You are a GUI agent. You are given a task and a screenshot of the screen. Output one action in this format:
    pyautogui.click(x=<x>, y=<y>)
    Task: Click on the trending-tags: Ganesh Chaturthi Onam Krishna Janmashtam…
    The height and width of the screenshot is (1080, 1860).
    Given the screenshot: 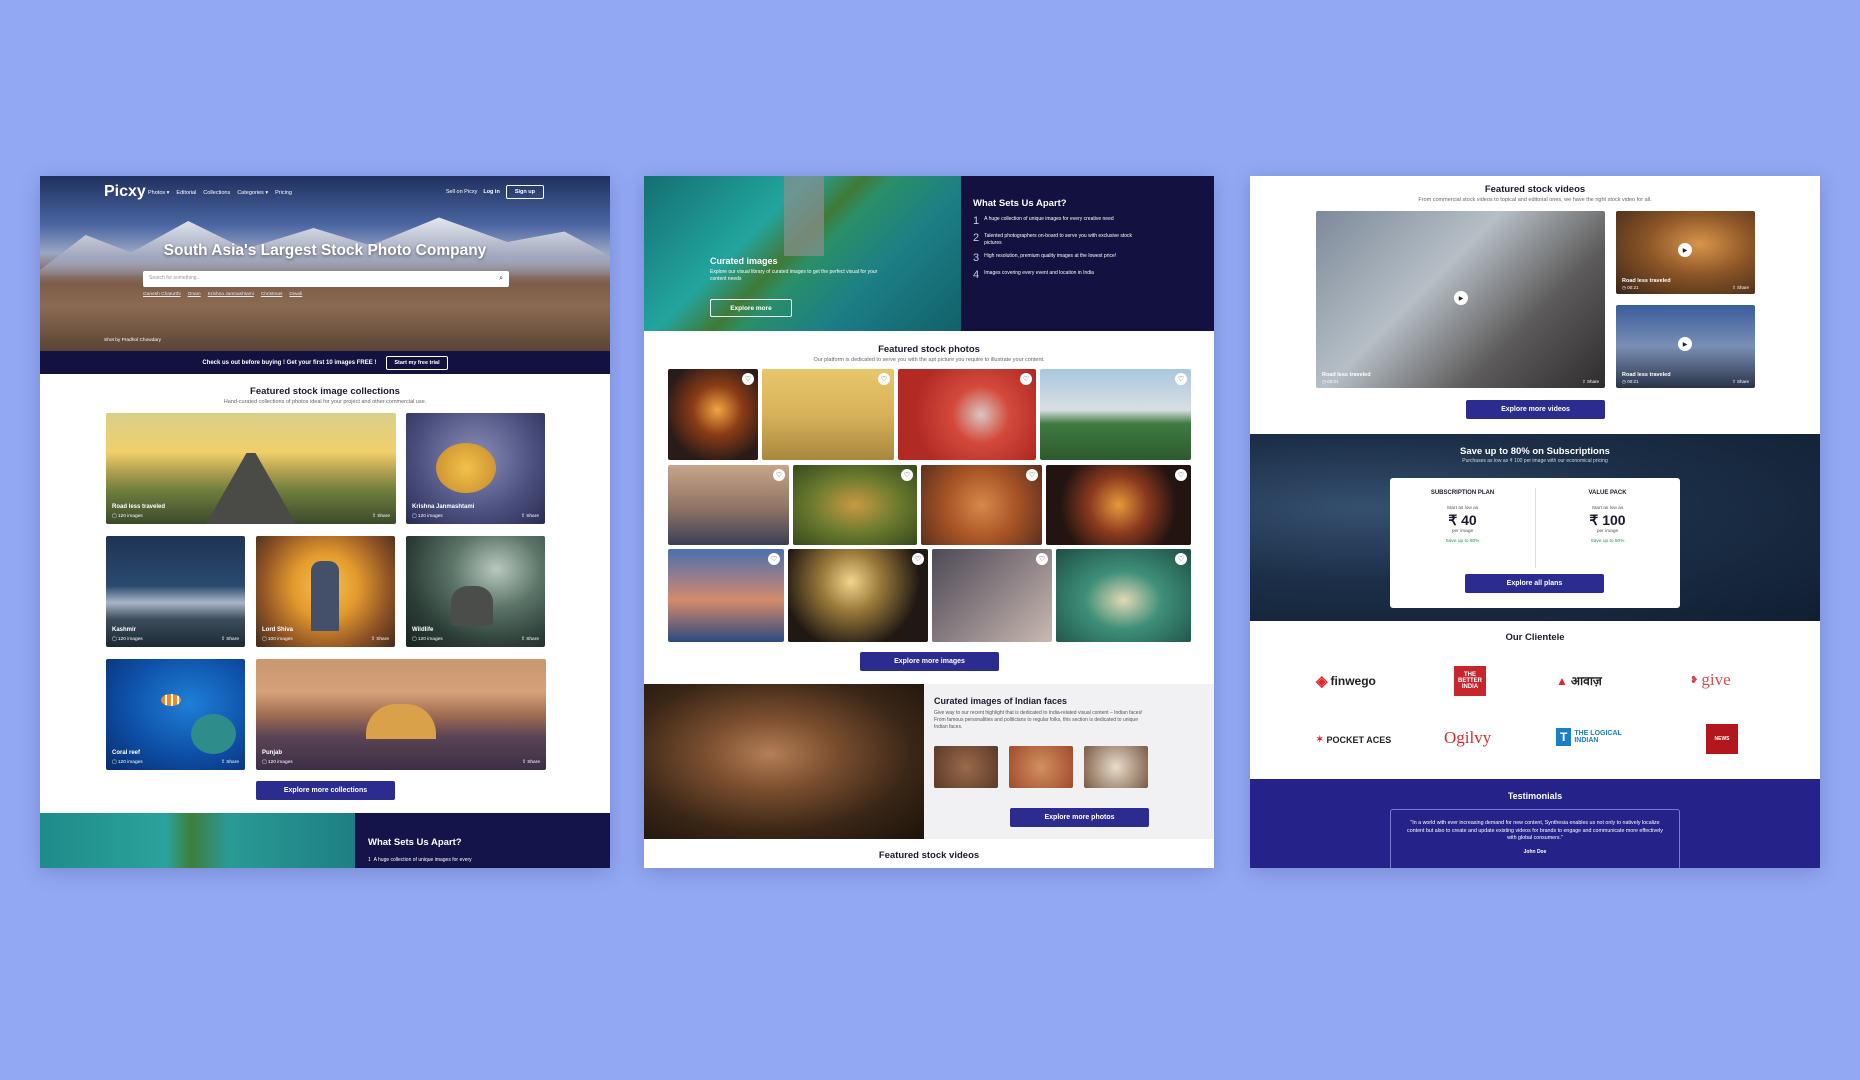 What is the action you would take?
    pyautogui.click(x=222, y=294)
    